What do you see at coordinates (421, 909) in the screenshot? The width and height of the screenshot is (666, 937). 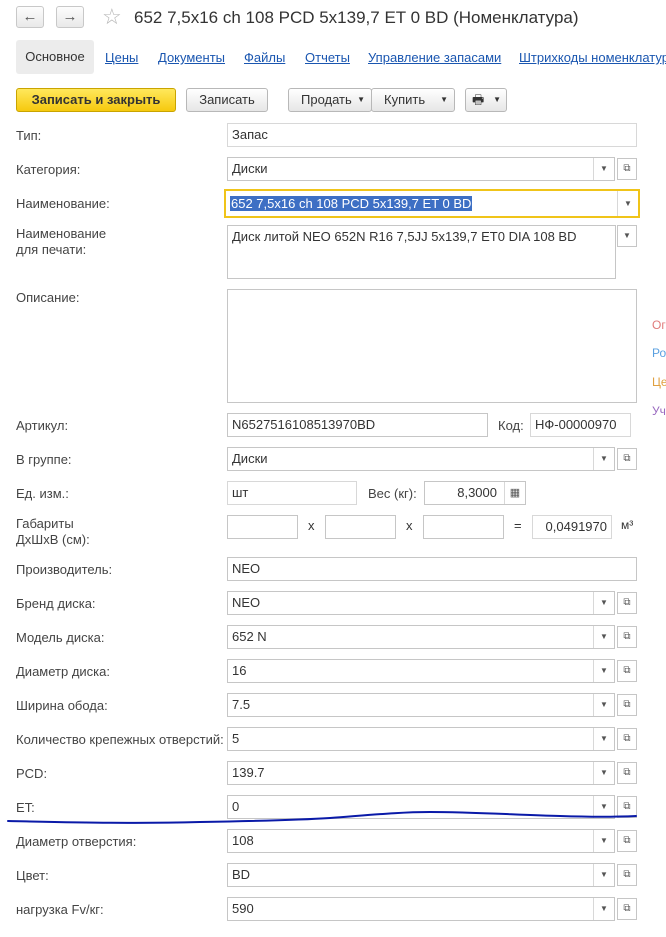 I see `load-field: 590 ▼` at bounding box center [421, 909].